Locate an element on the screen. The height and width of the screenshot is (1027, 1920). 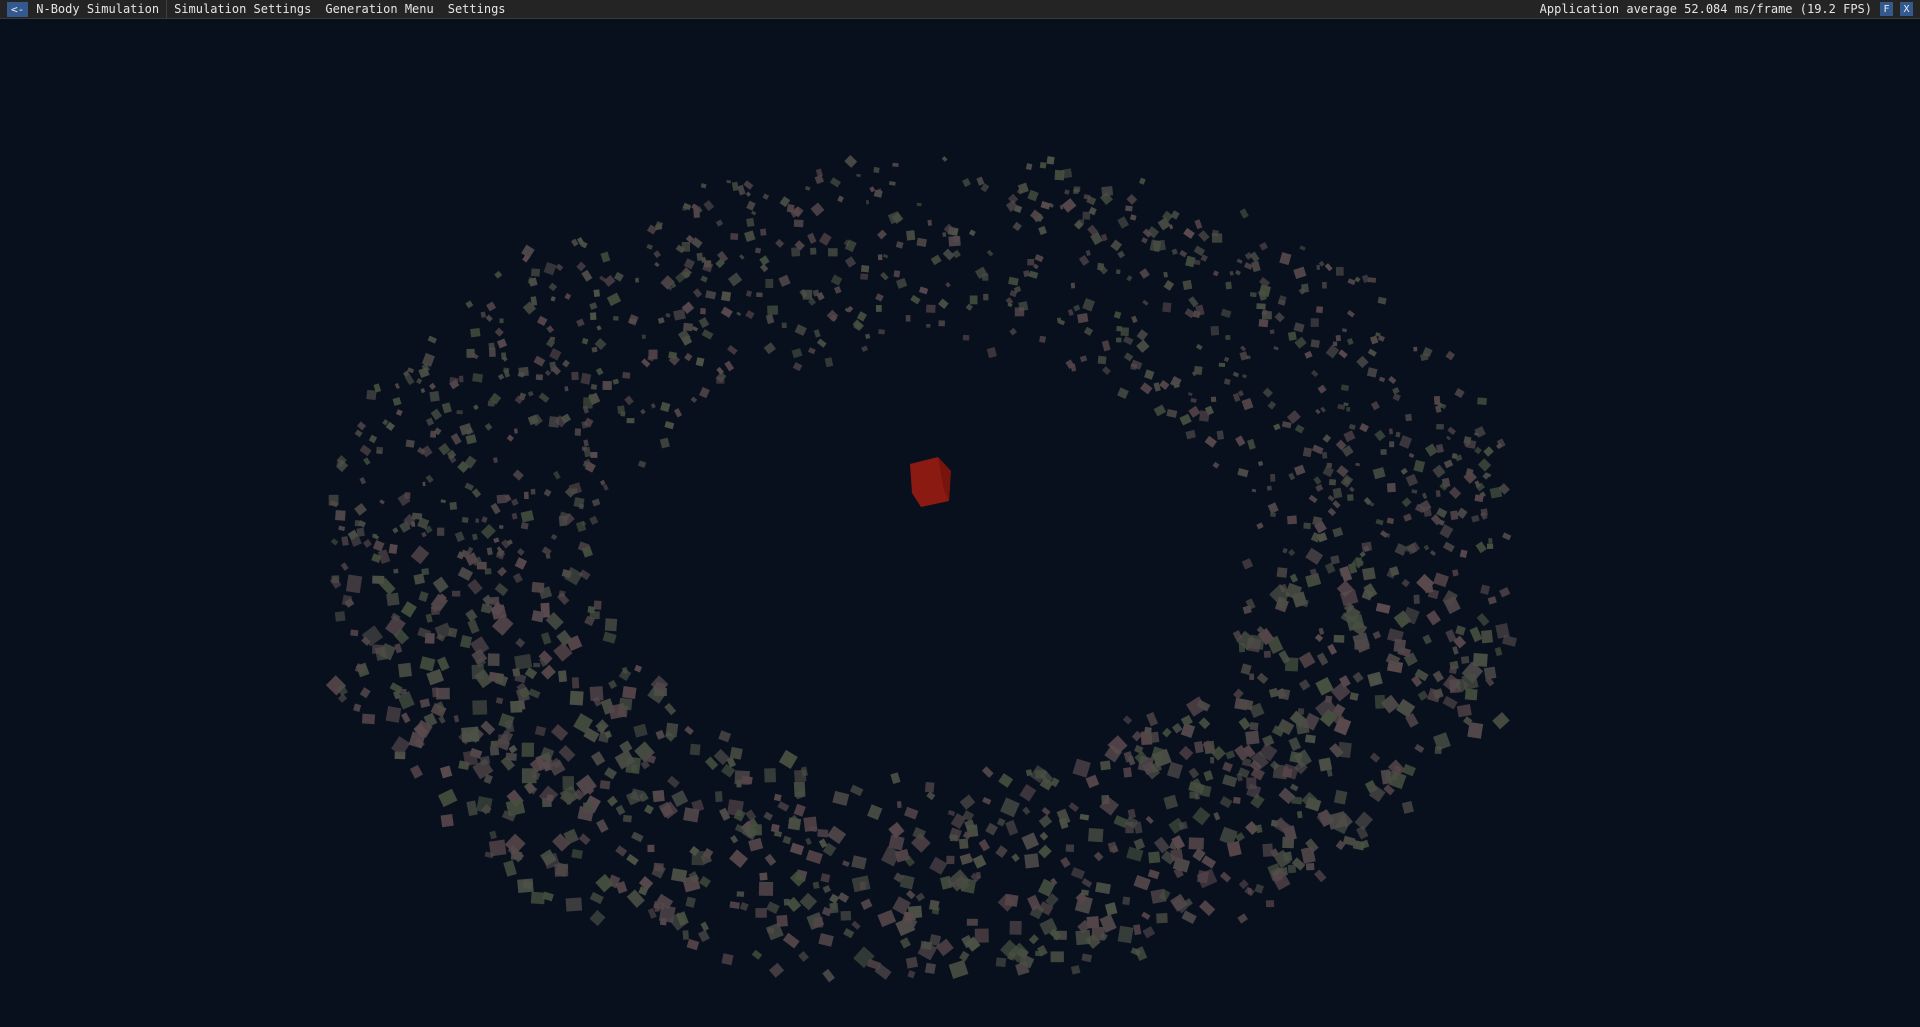
menu-simulation-settings: Simulation Settings is located at coordinates (242, 9).